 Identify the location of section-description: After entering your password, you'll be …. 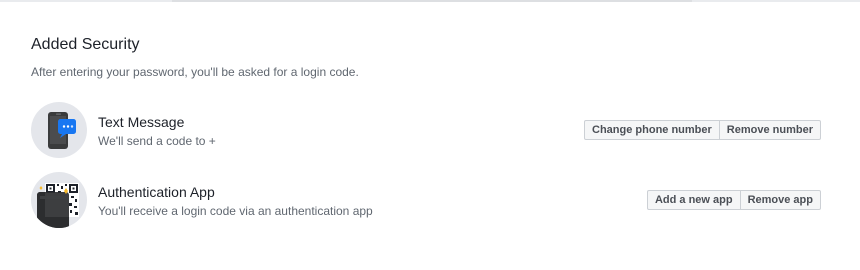
(195, 72).